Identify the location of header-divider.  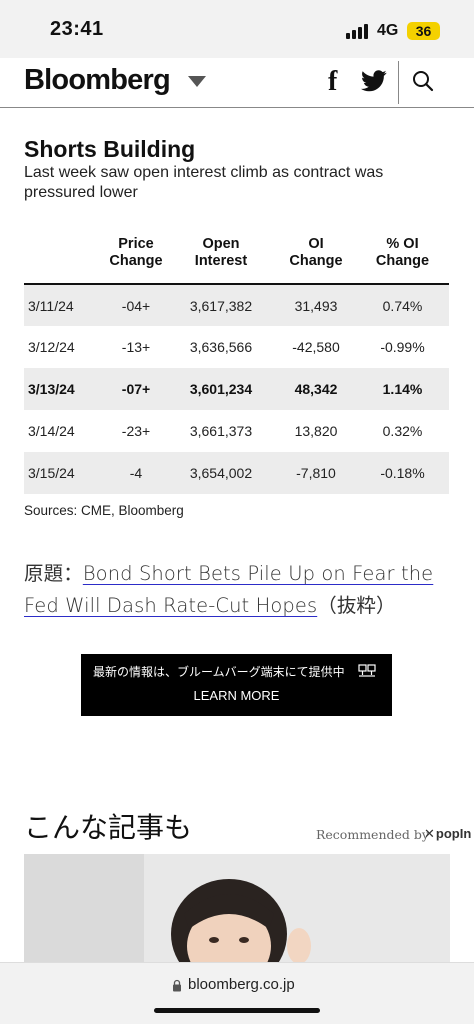
(398, 82).